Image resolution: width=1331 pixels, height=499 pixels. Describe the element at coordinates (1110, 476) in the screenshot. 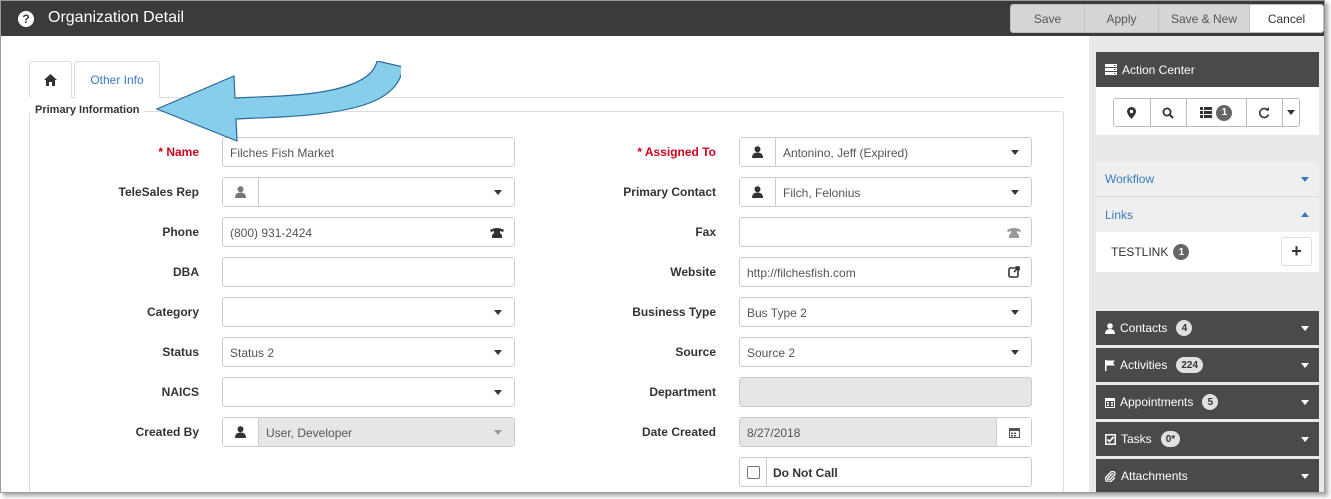

I see `paperclip-icon` at that location.